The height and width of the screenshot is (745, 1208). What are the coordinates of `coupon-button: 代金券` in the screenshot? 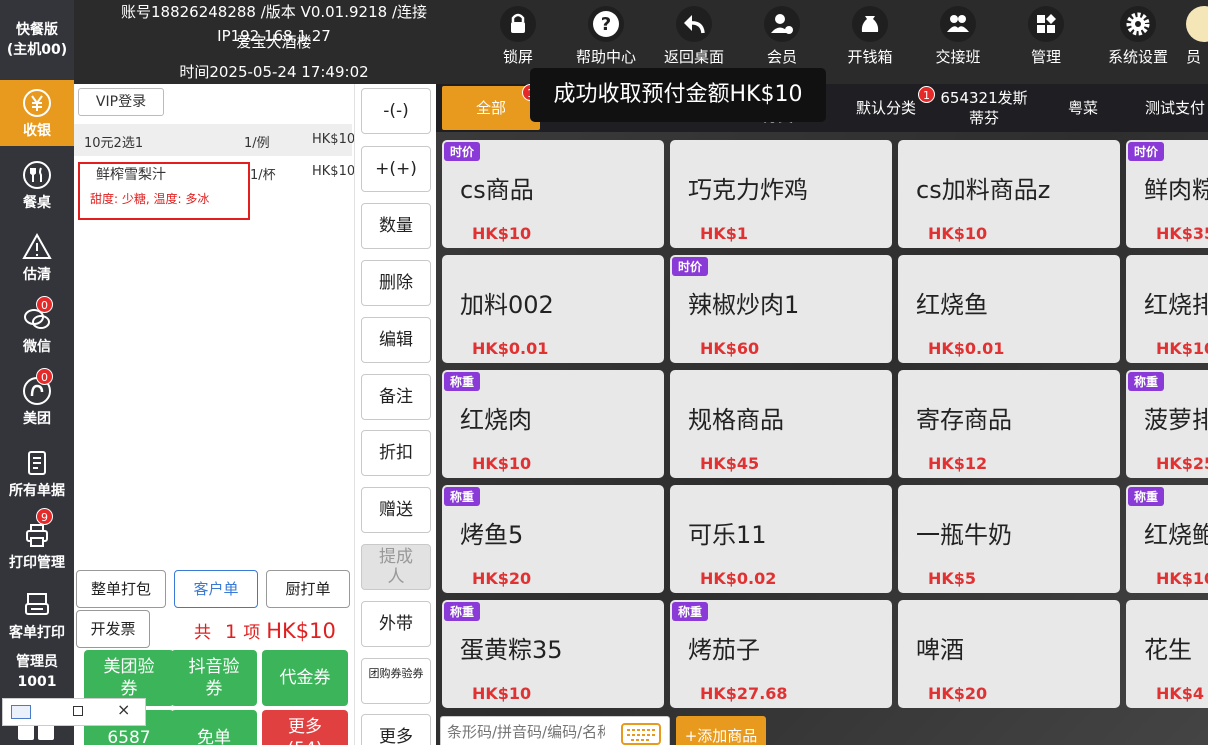 It's located at (305, 678).